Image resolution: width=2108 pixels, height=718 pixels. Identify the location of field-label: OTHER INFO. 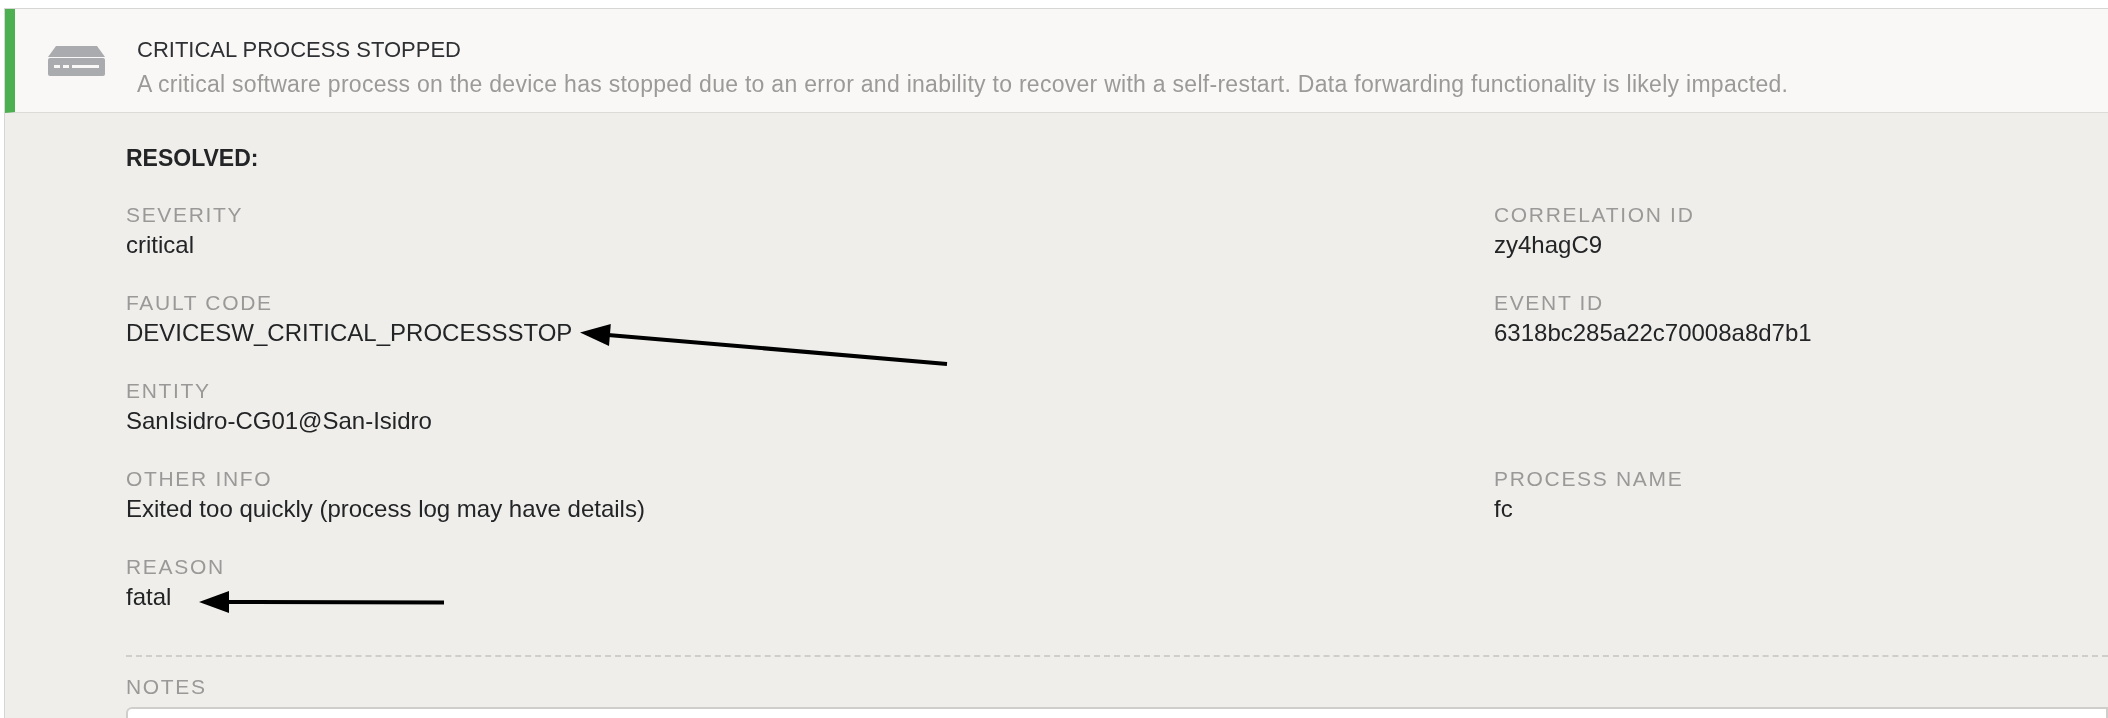
(199, 479).